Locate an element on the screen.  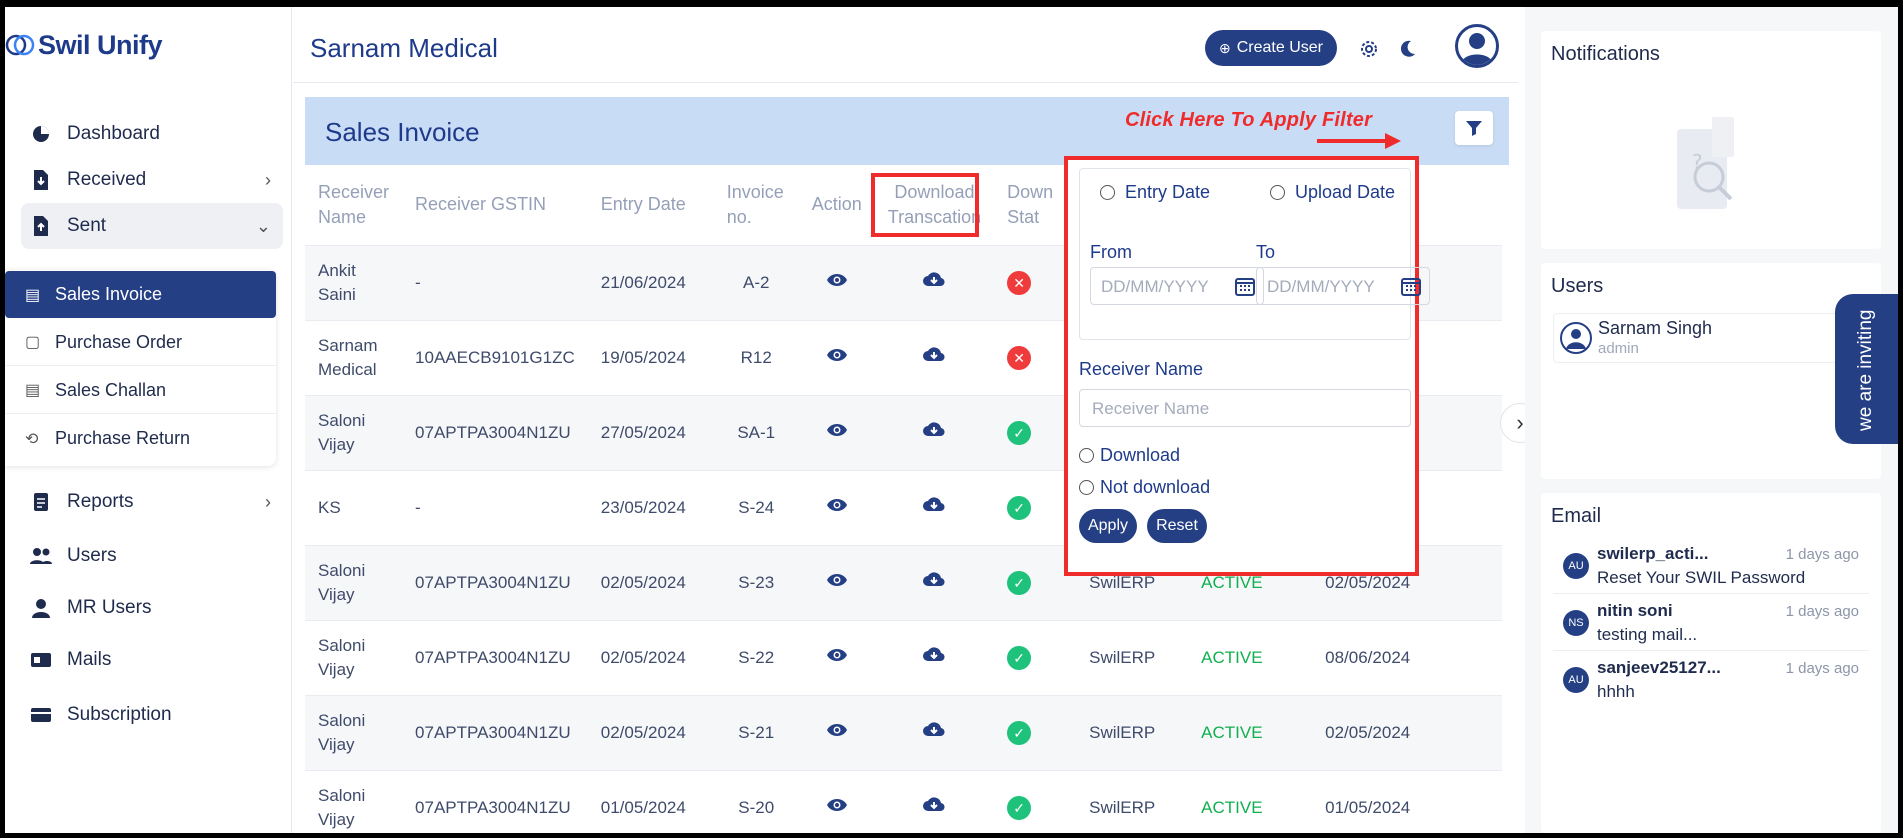
not-download-radio: Not download is located at coordinates (1144, 487).